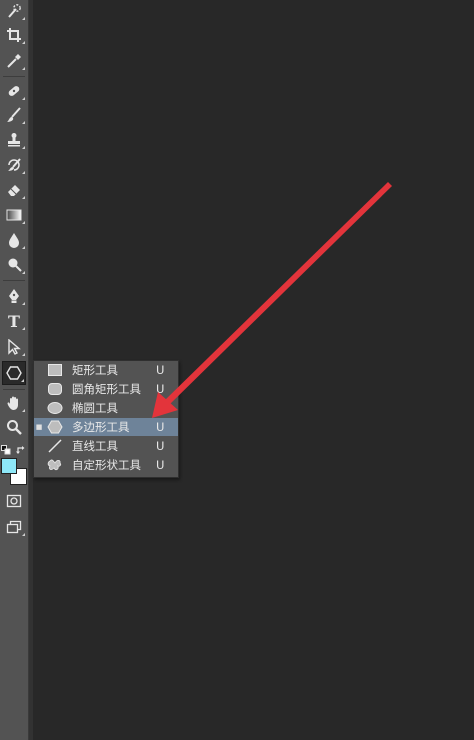  I want to click on menu-item-label: 圆角矩形工具, so click(106, 389).